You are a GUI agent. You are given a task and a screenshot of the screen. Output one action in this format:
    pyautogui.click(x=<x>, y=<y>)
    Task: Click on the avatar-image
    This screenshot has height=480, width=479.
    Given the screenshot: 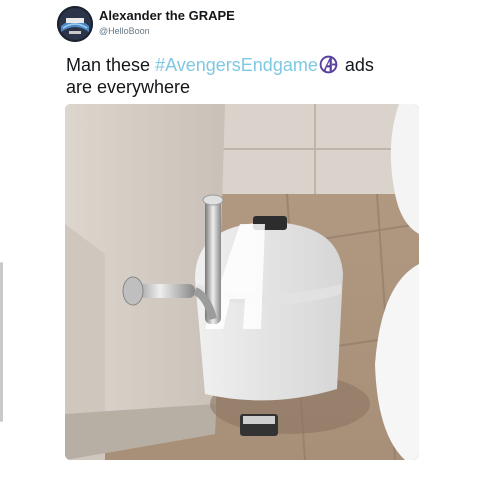 What is the action you would take?
    pyautogui.click(x=75, y=24)
    